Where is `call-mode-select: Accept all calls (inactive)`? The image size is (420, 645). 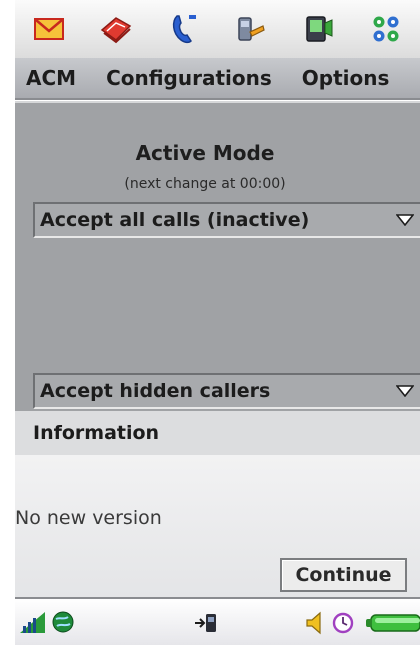
call-mode-select: Accept all calls (inactive) is located at coordinates (226, 220).